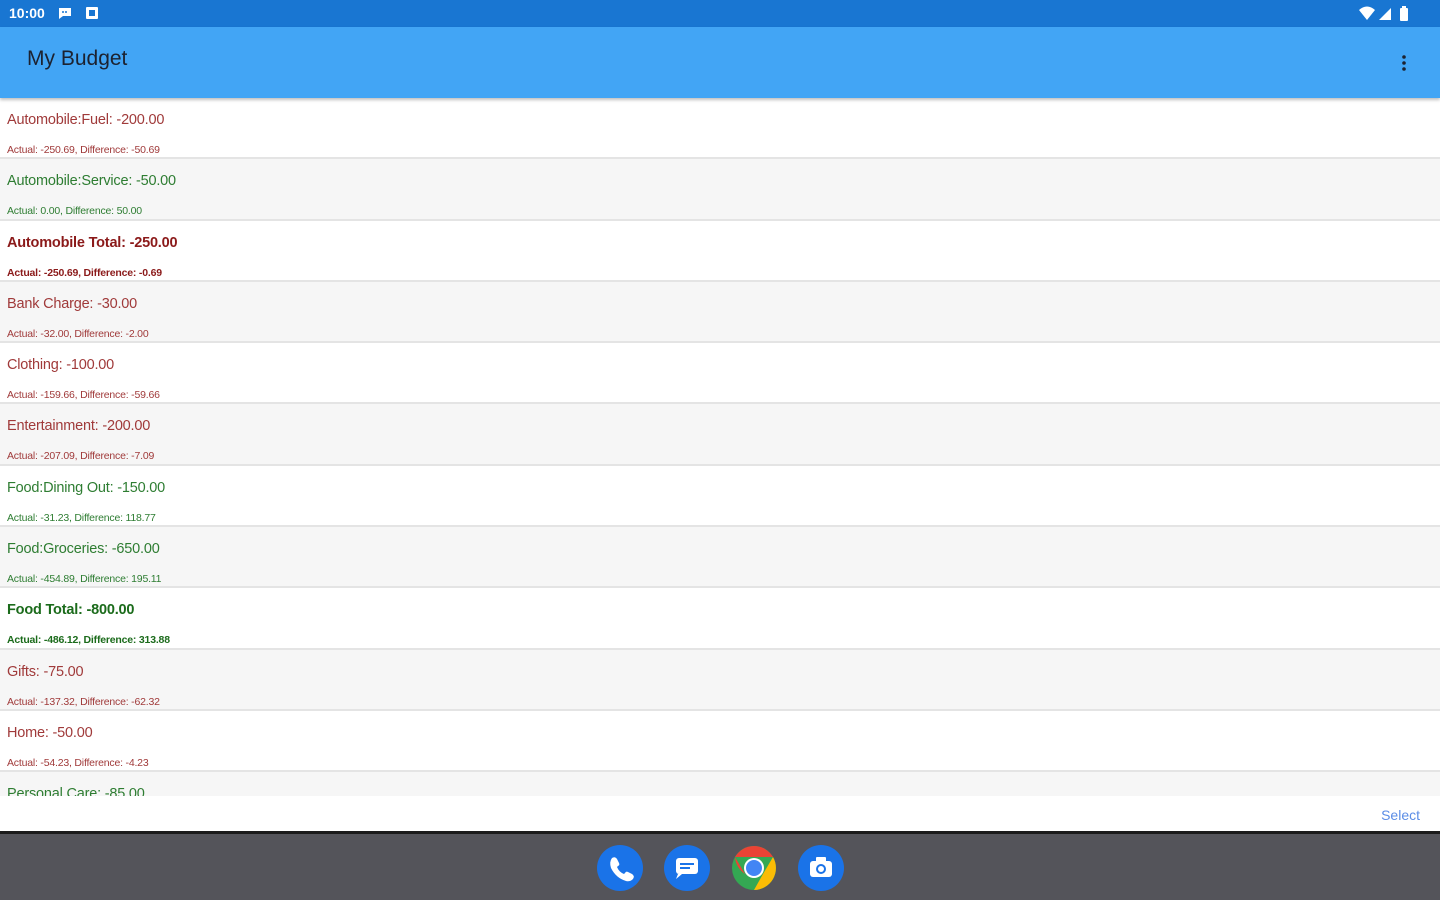 The height and width of the screenshot is (900, 1440). I want to click on signal-icon, so click(1385, 14).